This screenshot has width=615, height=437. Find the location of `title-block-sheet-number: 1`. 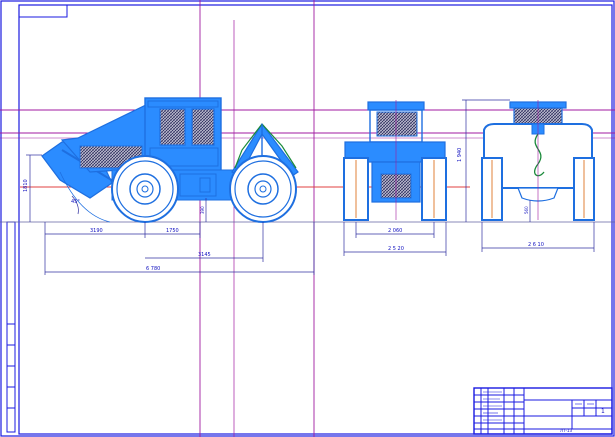

title-block-sheet-number: 1 is located at coordinates (603, 411).